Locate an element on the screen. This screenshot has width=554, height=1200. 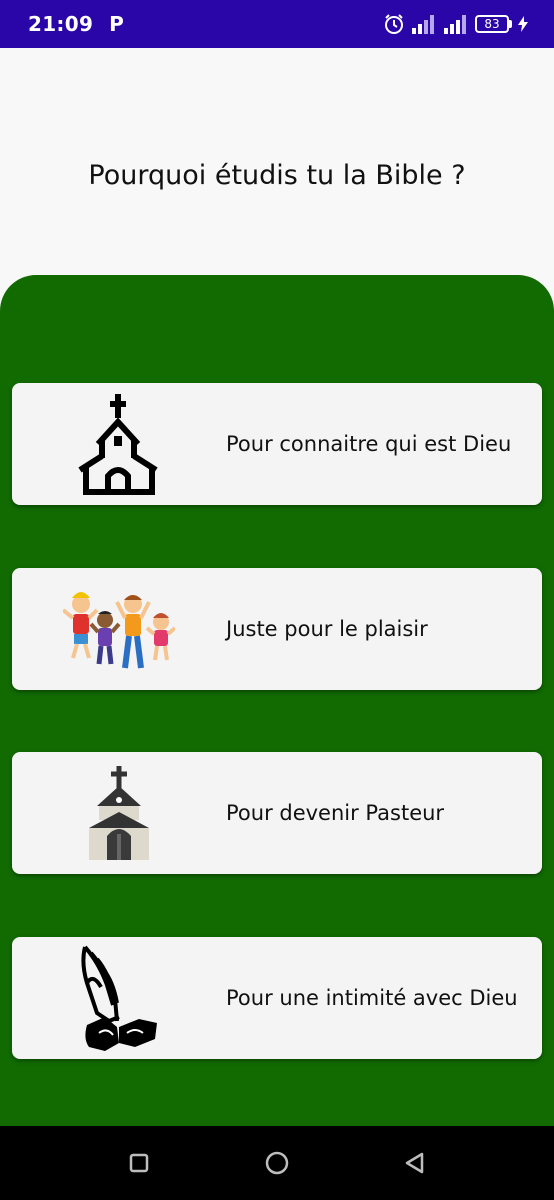
option-pleasure: Juste pour le plaisir is located at coordinates (277, 629).